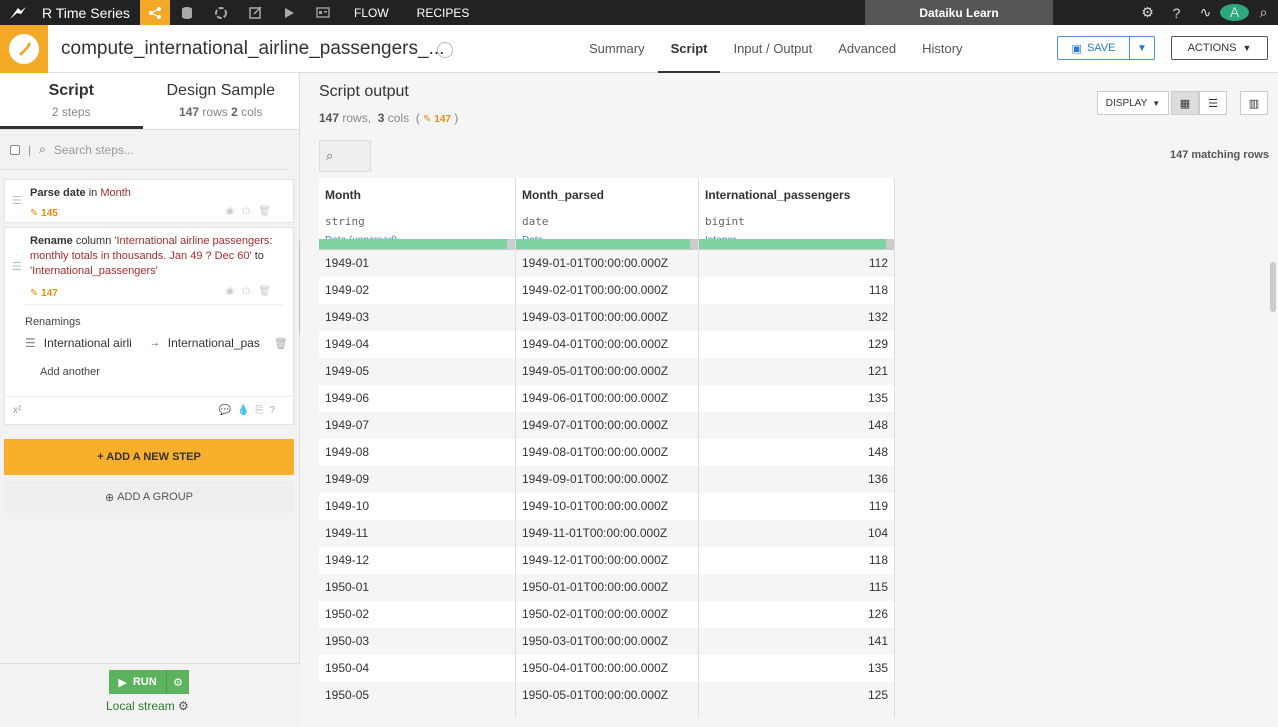 The image size is (1278, 727). I want to click on instance-name: Dataiku Learn, so click(959, 12).